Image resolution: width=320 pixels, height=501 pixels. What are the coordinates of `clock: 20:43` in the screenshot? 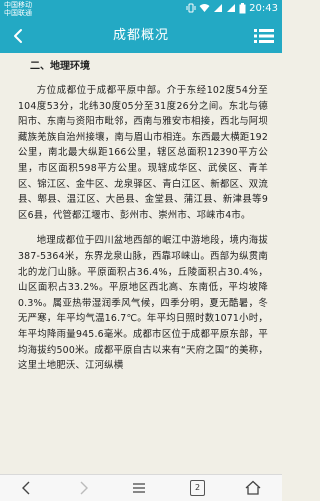 It's located at (263, 8).